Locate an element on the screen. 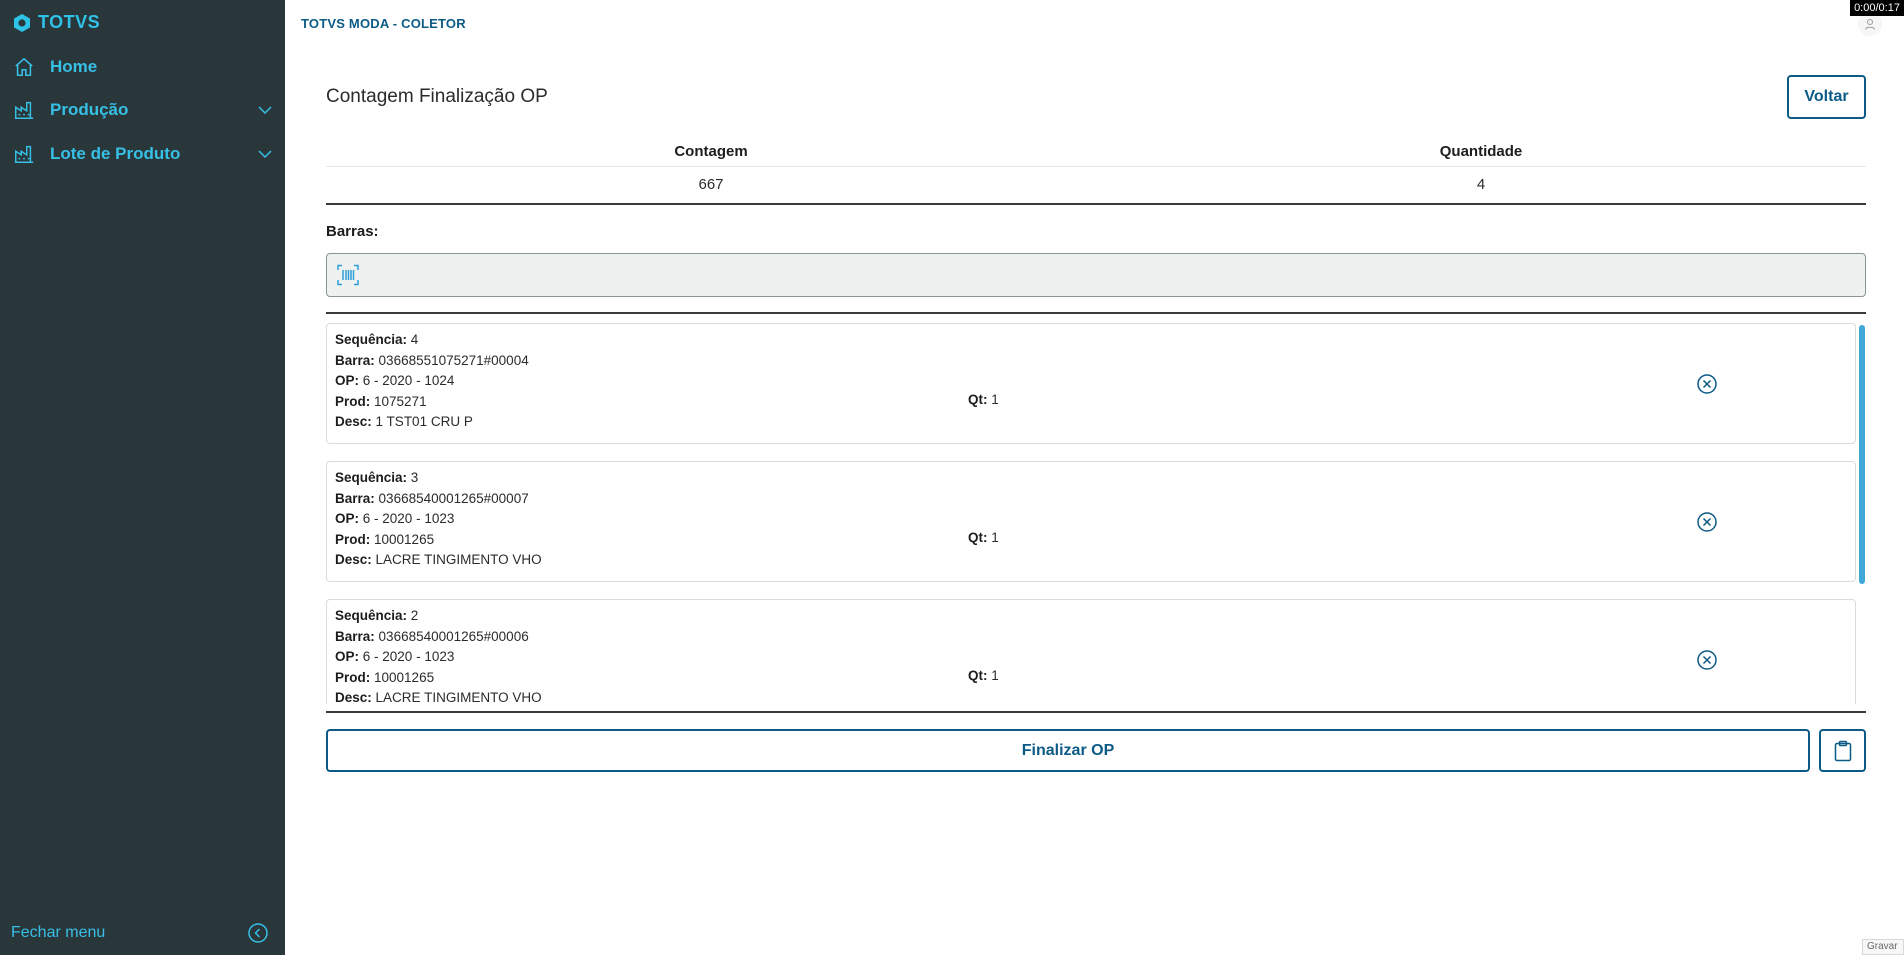  sidebar-item-producao: Produção is located at coordinates (143, 110).